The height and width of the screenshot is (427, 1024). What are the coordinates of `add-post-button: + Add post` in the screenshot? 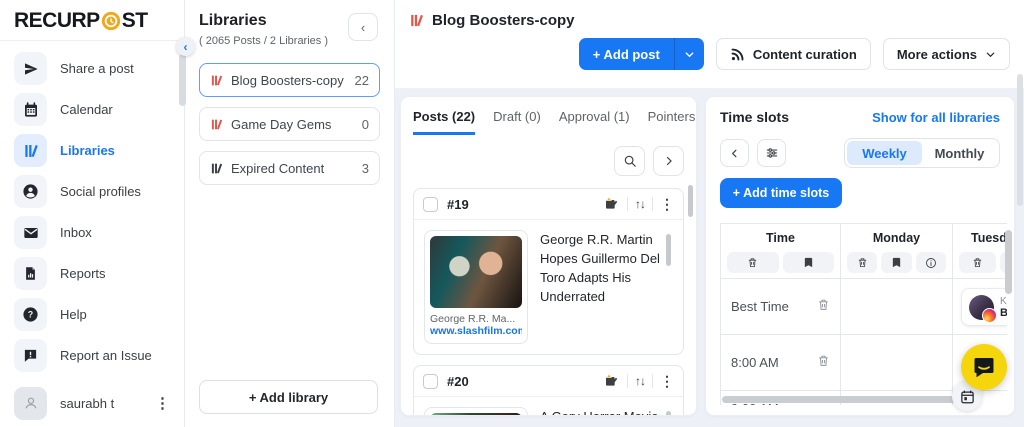 It's located at (626, 54).